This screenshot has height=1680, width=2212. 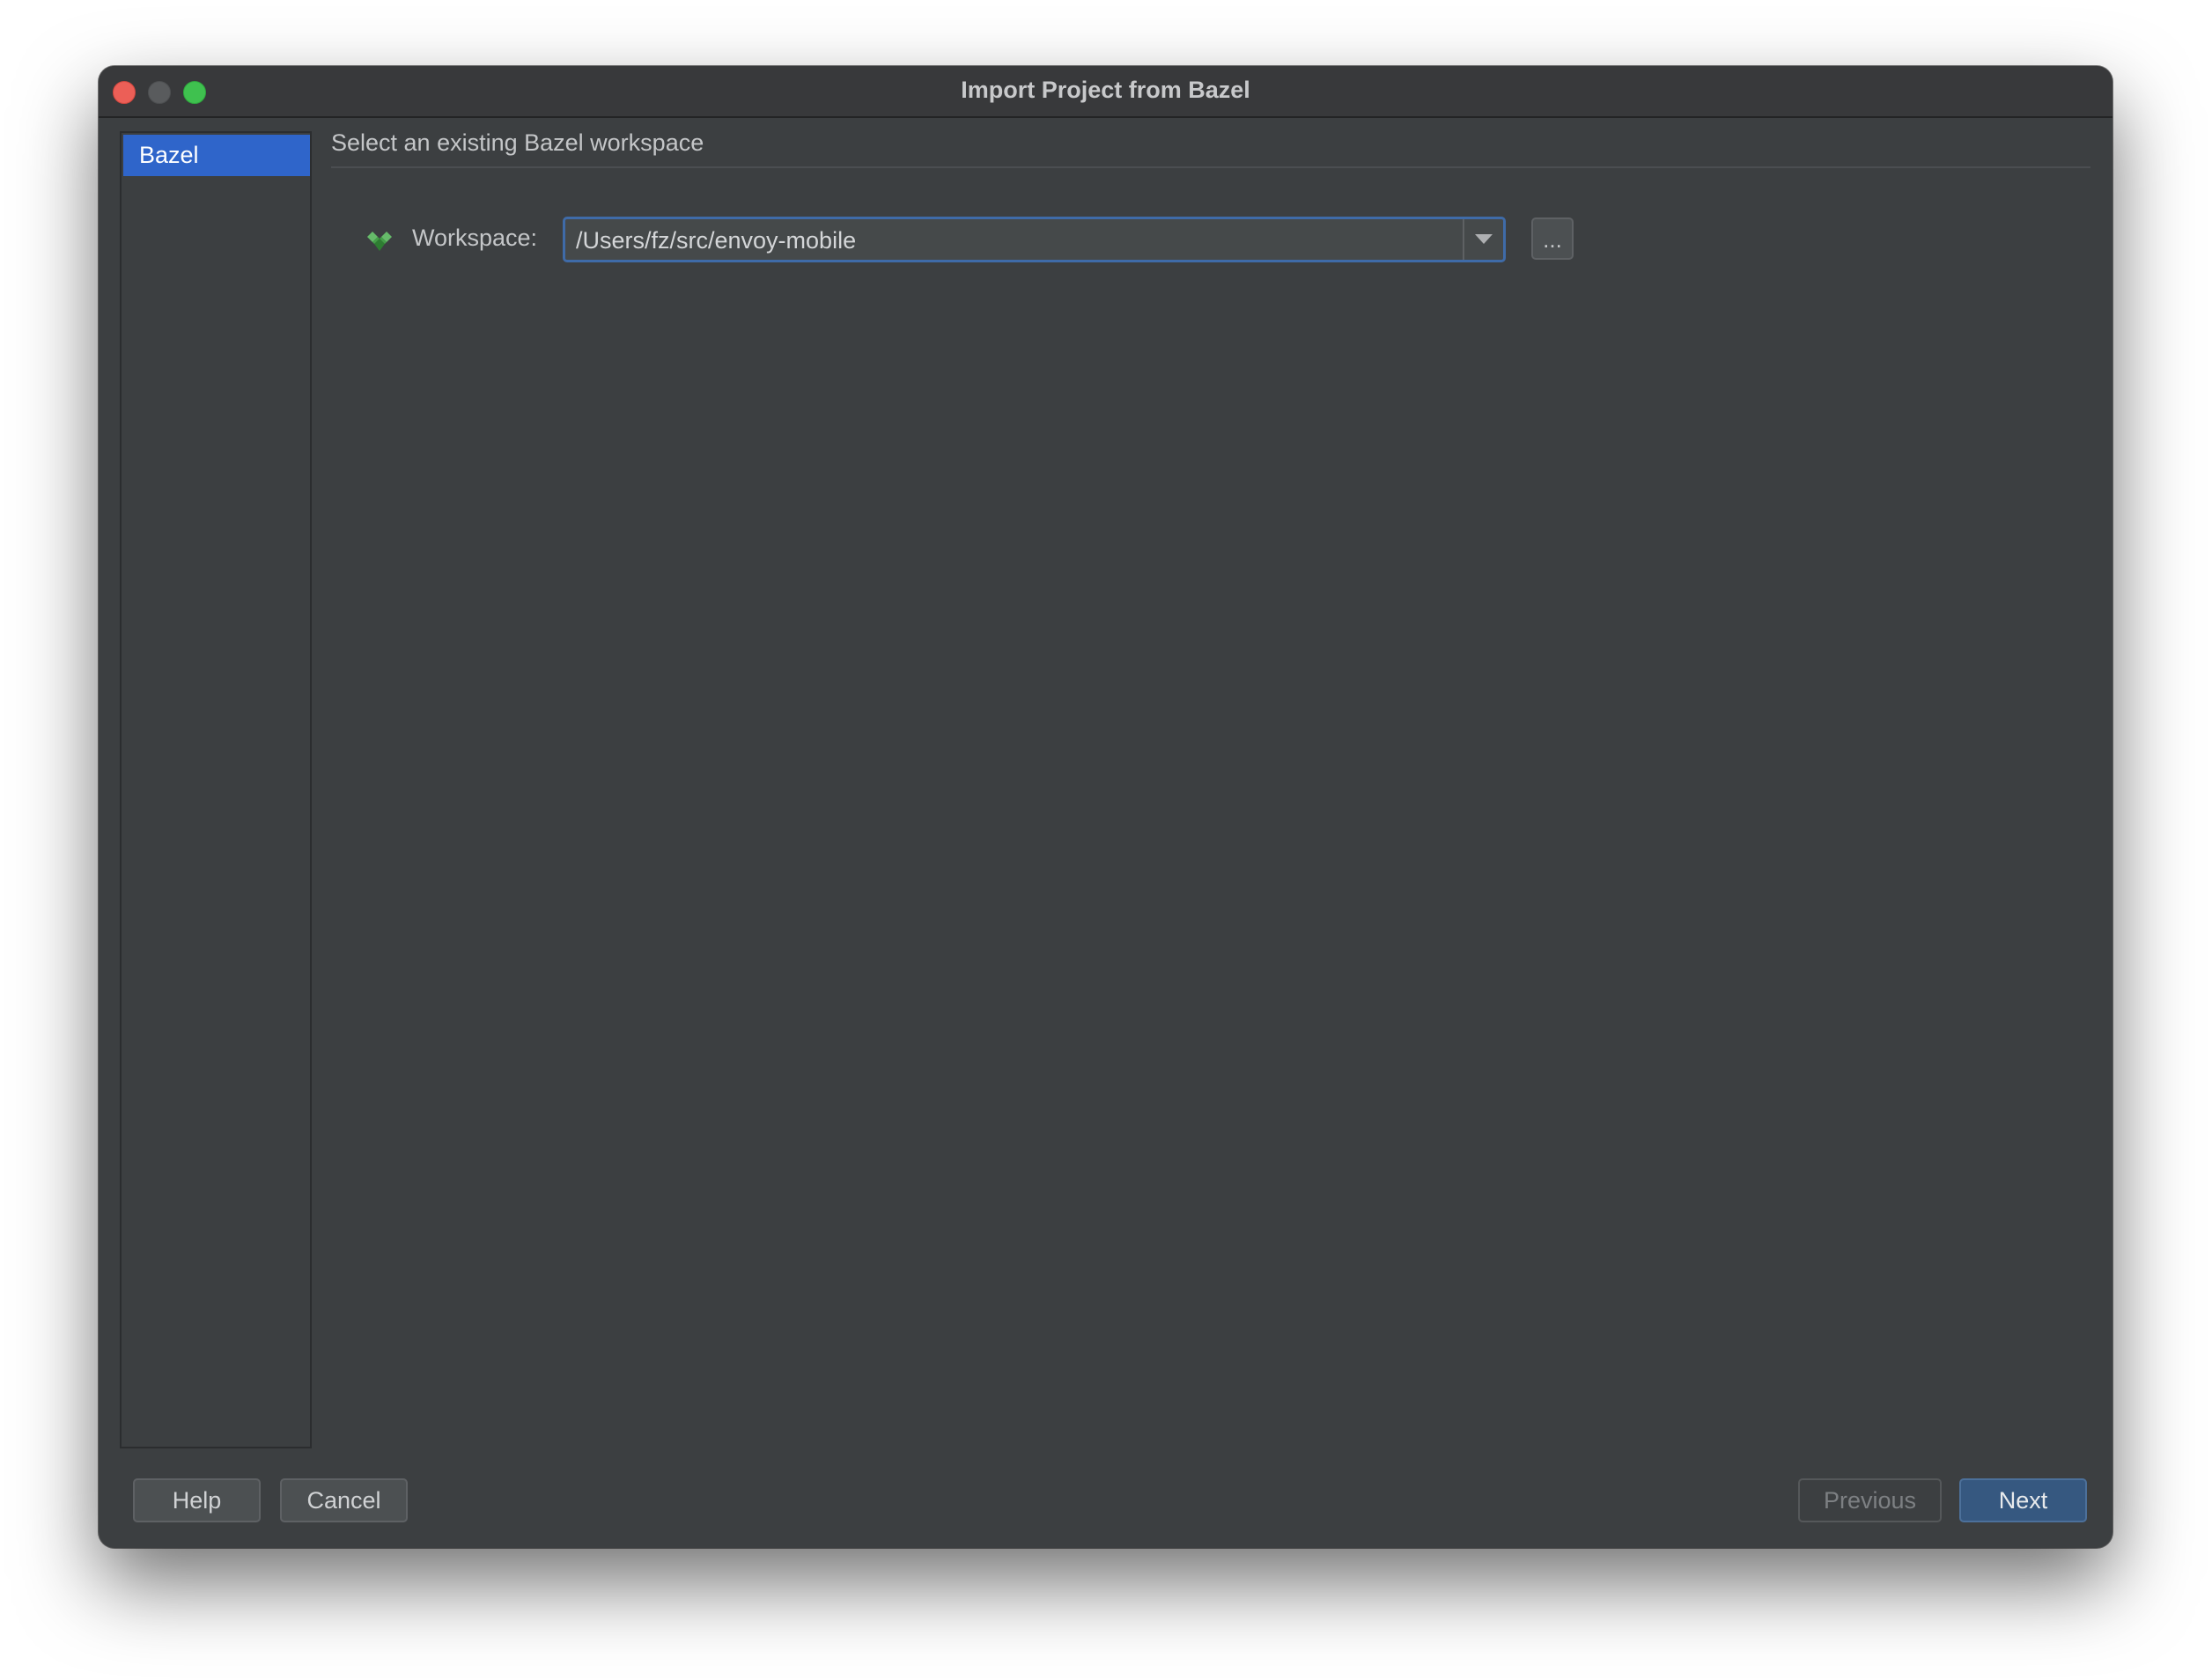 I want to click on chevron-down-icon, so click(x=1484, y=239).